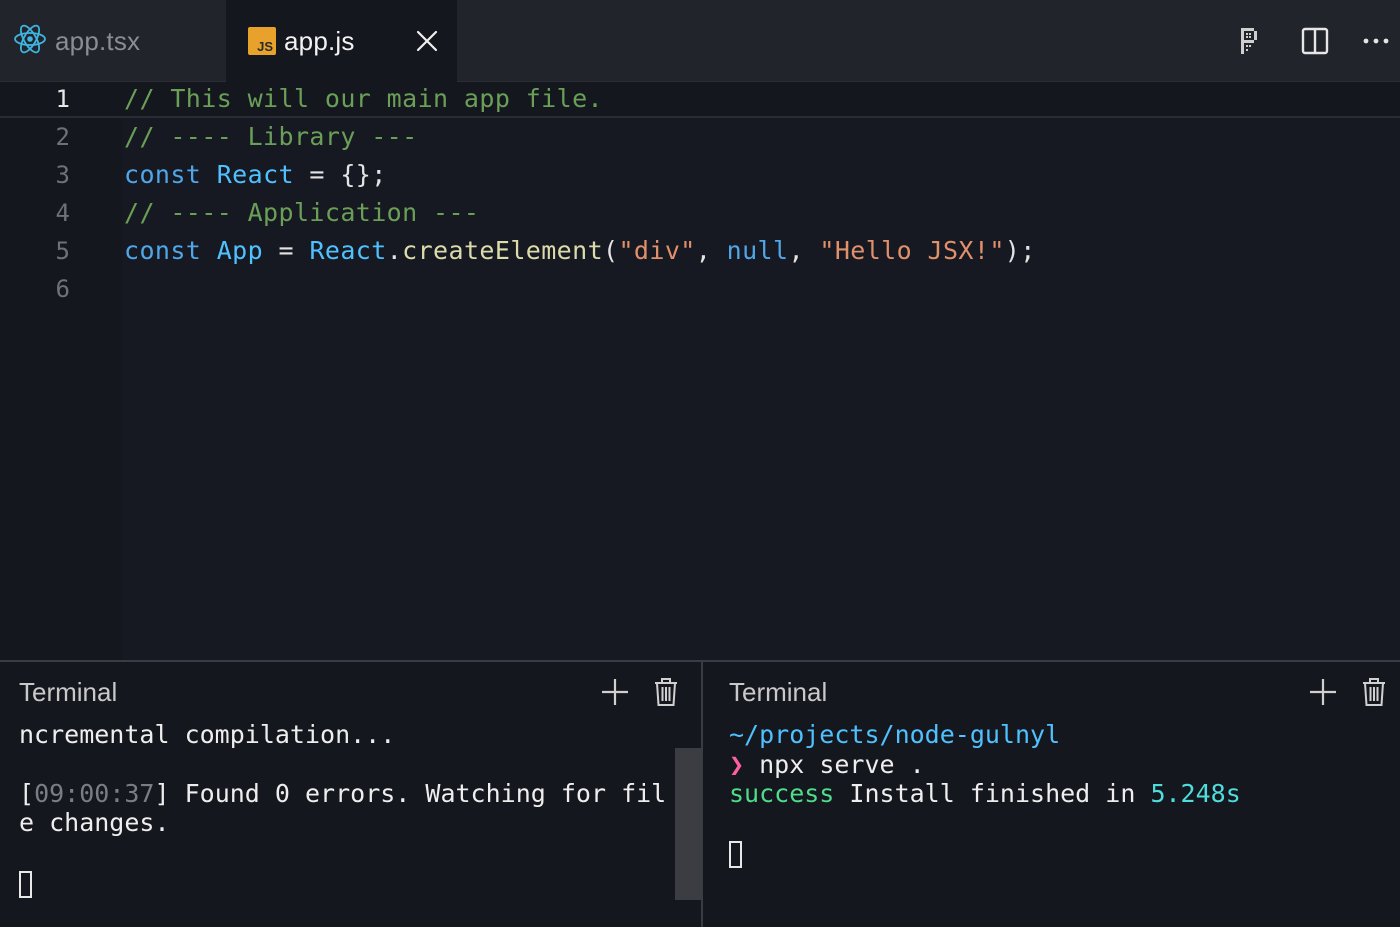  What do you see at coordinates (62, 289) in the screenshot?
I see `line-number: 6` at bounding box center [62, 289].